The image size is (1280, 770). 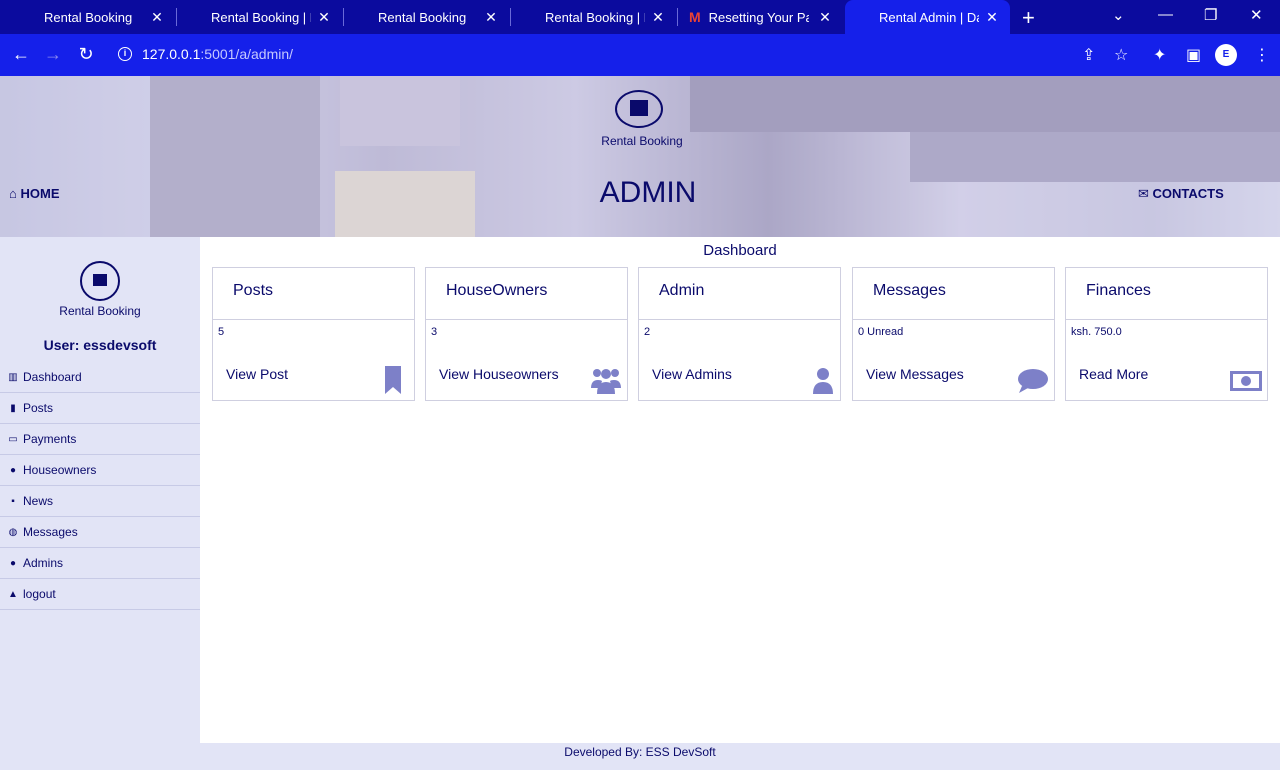 What do you see at coordinates (640, 752) in the screenshot?
I see `footer-text: Developed By: ESS DevSoft` at bounding box center [640, 752].